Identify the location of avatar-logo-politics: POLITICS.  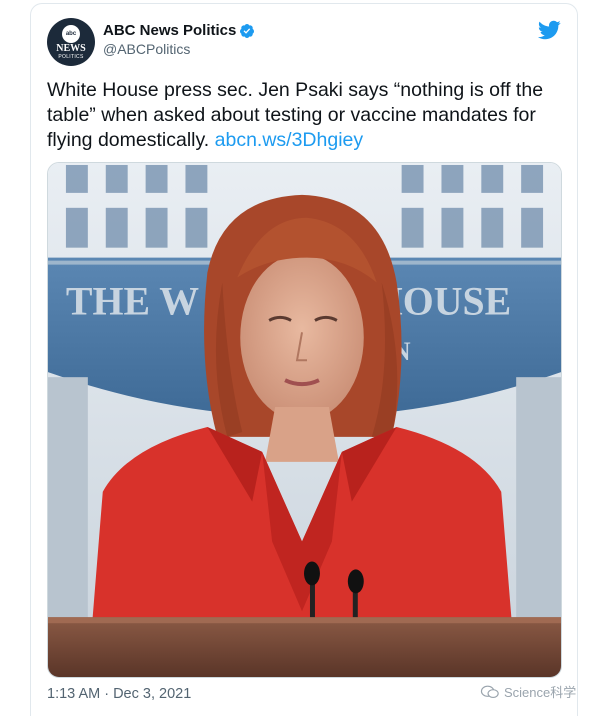
(71, 56).